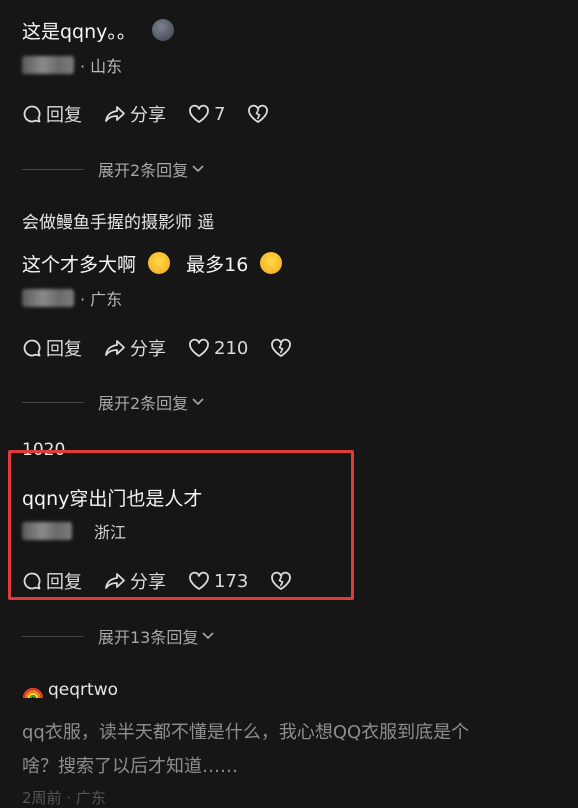 The height and width of the screenshot is (808, 578). I want to click on comment-3-meta: 浙江, so click(74, 531).